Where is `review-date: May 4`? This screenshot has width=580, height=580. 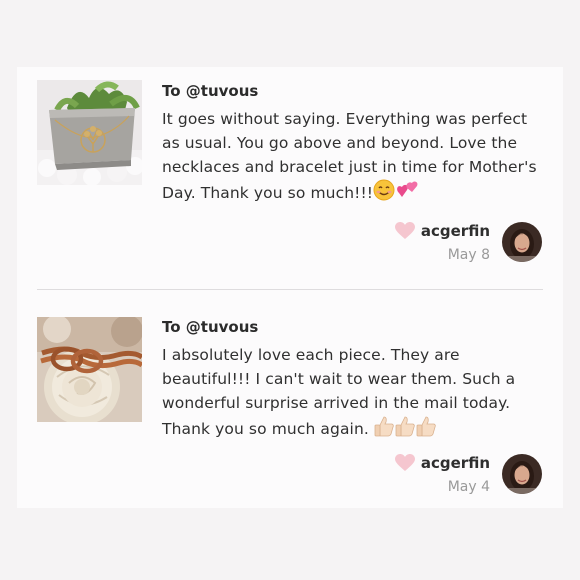 review-date: May 4 is located at coordinates (468, 487).